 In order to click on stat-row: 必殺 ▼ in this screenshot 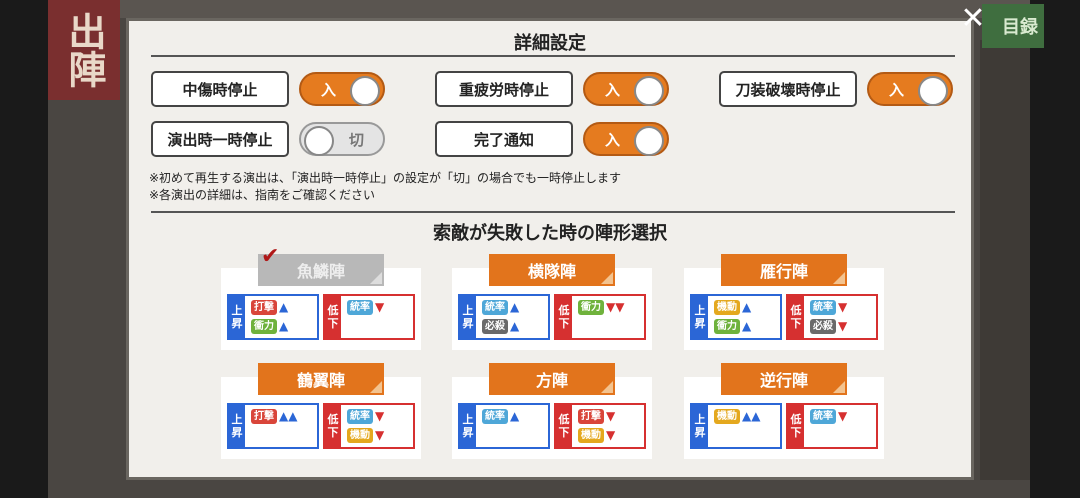, I will do `click(828, 326)`.